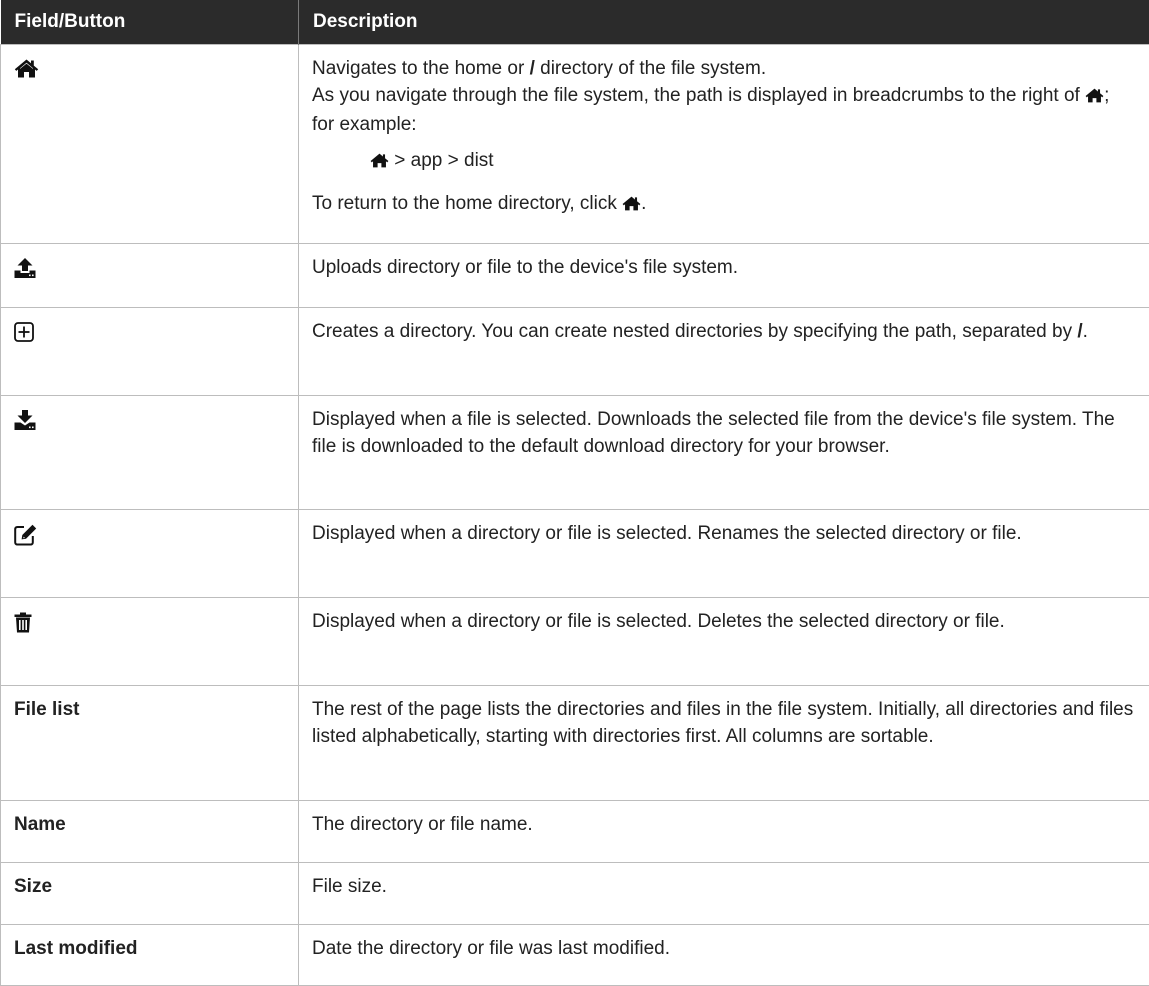  What do you see at coordinates (24, 336) in the screenshot?
I see `plus-square-icon` at bounding box center [24, 336].